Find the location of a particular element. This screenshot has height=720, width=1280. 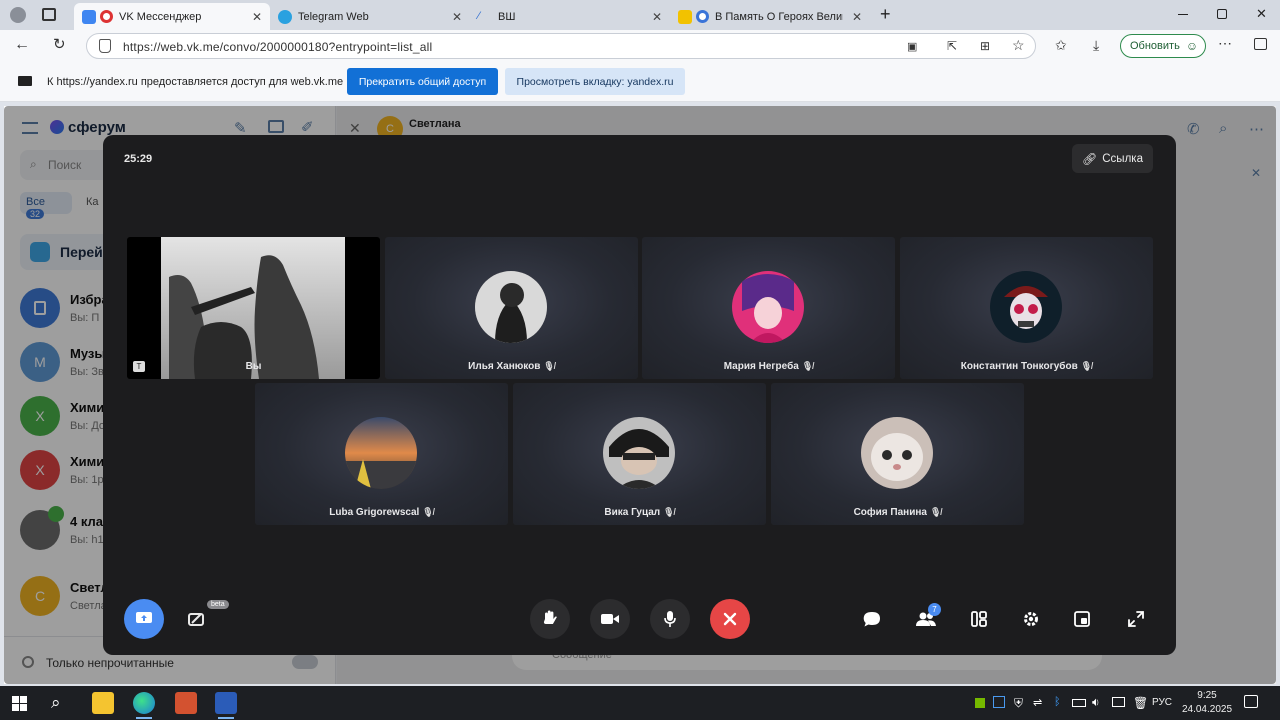

reload-icon: ↻ is located at coordinates (59, 44).